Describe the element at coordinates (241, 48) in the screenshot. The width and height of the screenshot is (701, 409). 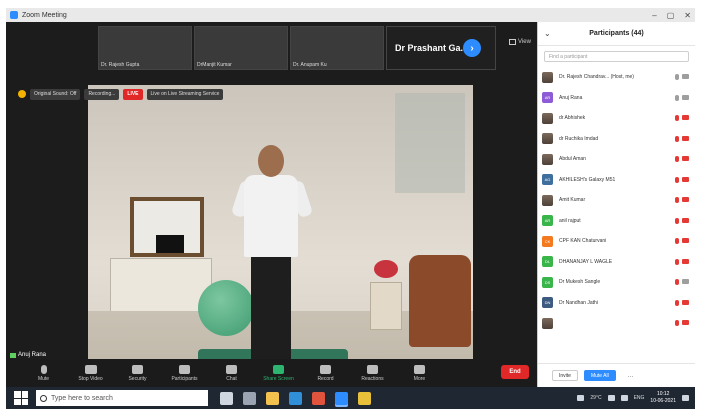
I see `video-thumbnail: DrManjit Kumar` at that location.